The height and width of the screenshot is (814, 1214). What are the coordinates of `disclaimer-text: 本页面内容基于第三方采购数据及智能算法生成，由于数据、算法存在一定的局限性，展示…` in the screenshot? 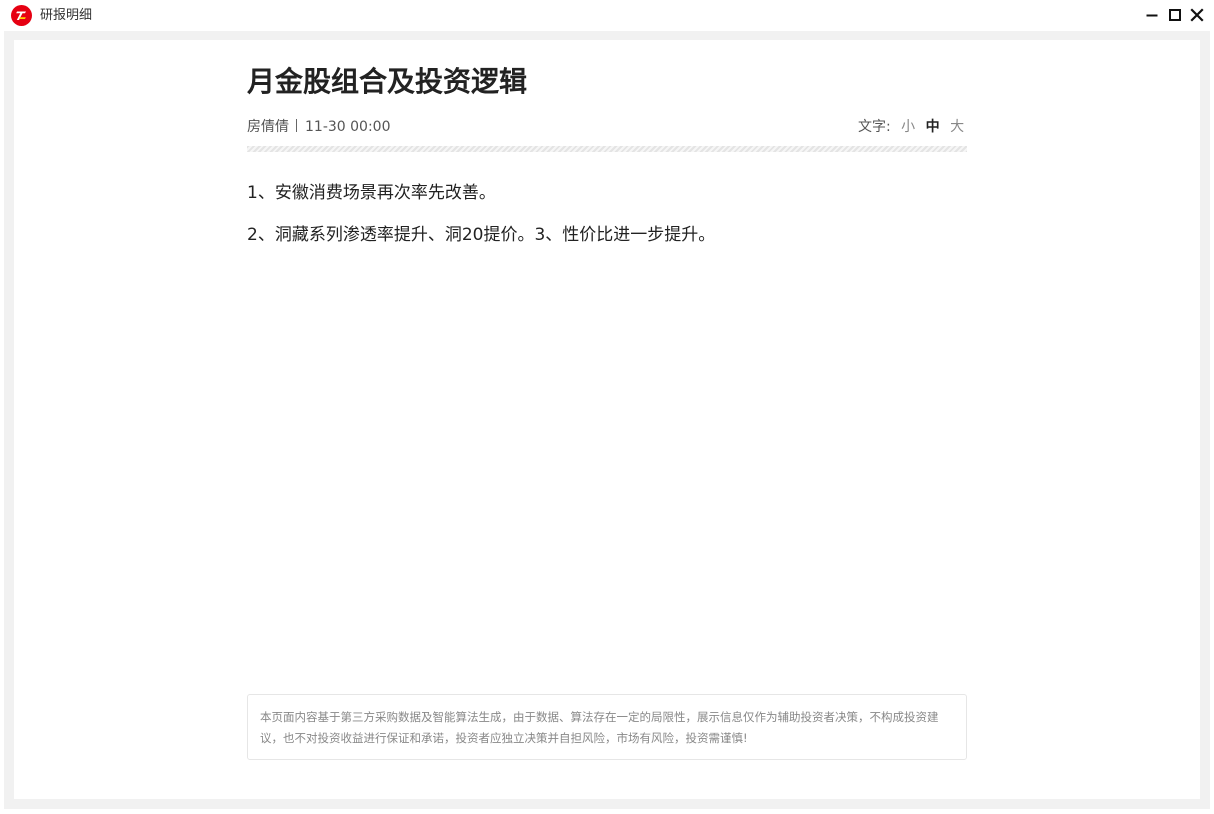 It's located at (599, 727).